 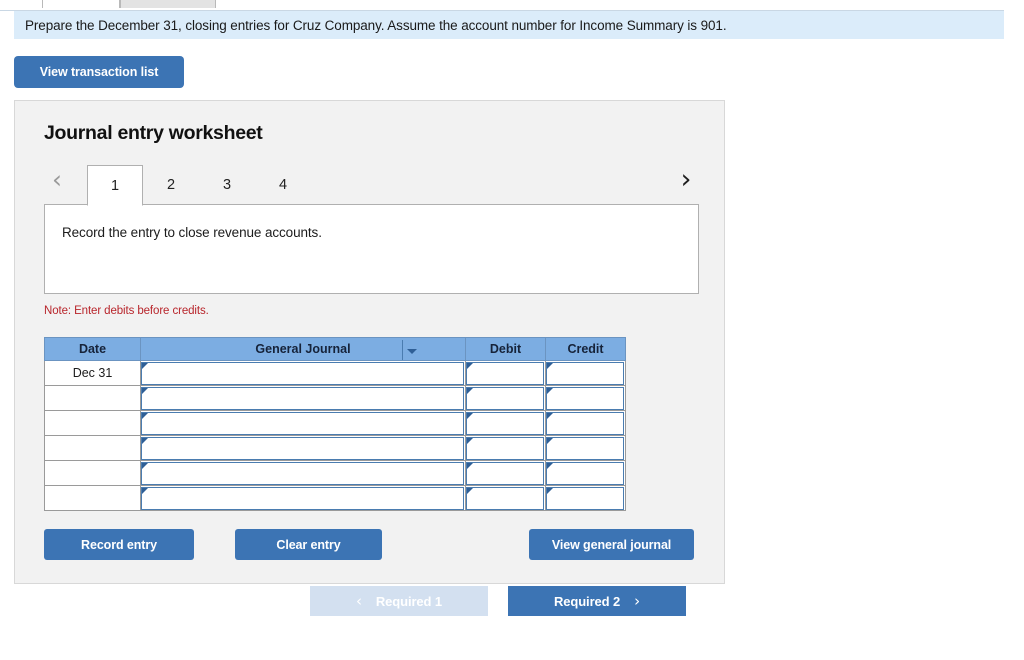 I want to click on debits-before-credits-note: Note: Enter debits before credits., so click(x=126, y=311).